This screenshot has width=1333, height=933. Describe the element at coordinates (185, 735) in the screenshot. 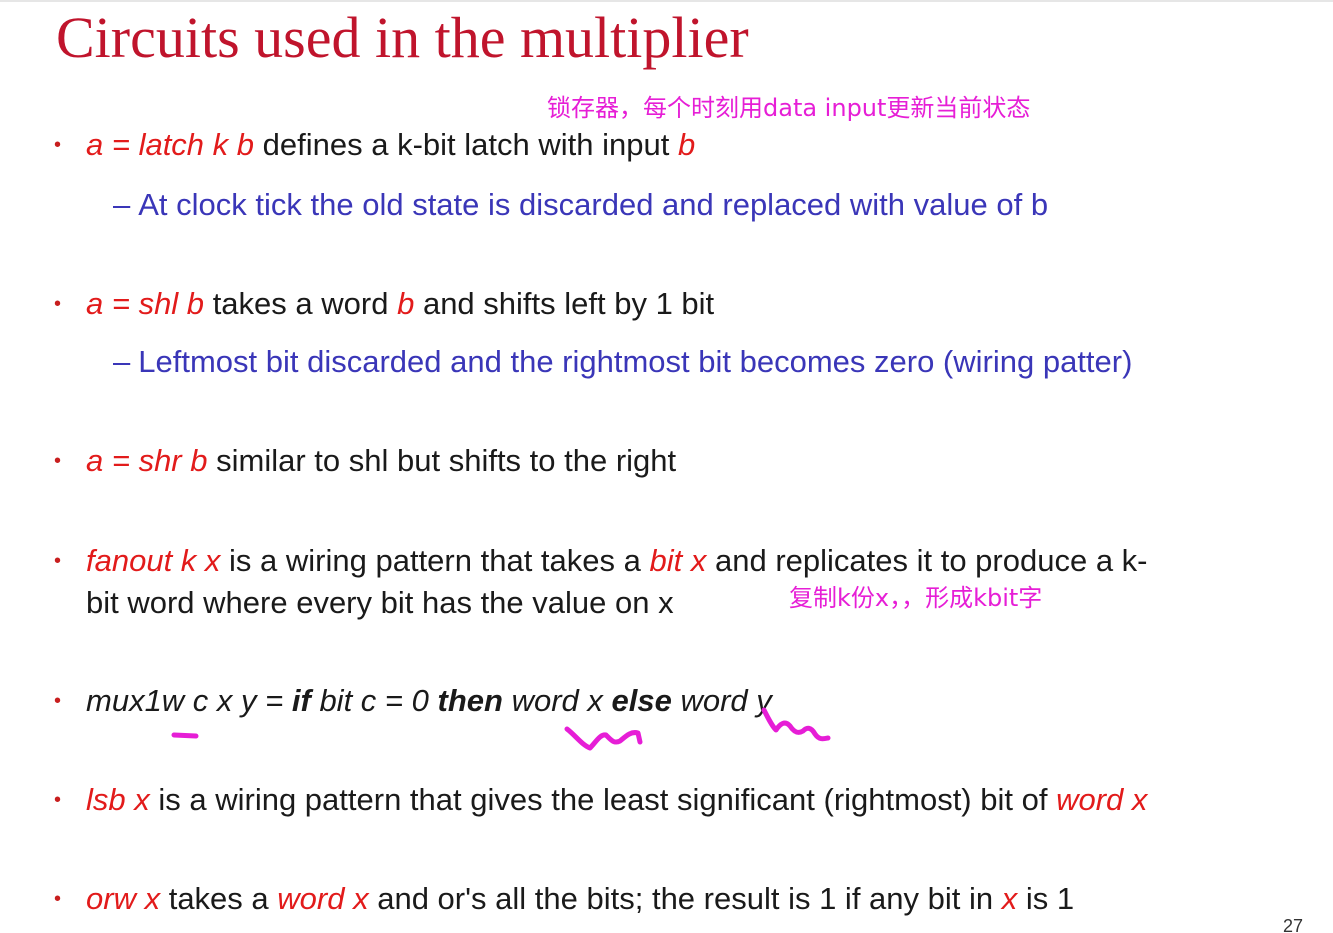

I see `pen-dash-mark` at that location.